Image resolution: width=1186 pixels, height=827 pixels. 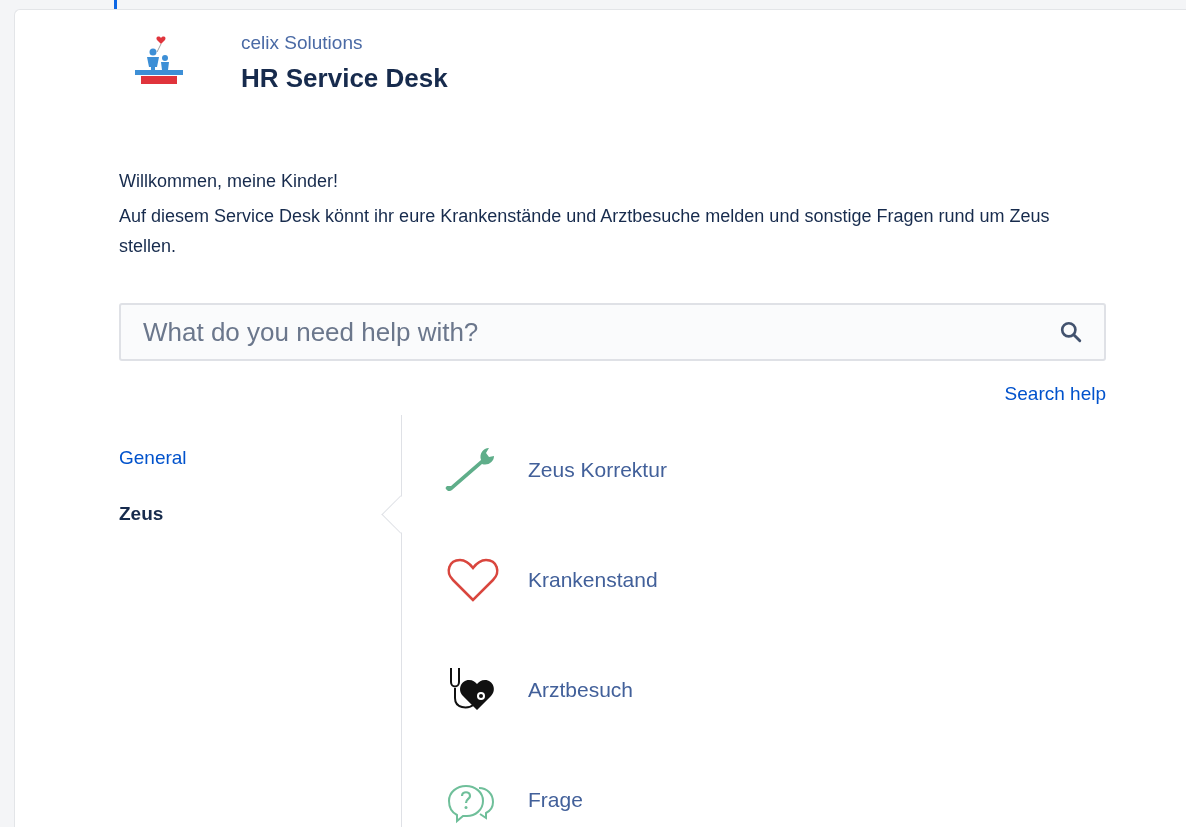 I want to click on search-help-link: Search help, so click(x=1055, y=394).